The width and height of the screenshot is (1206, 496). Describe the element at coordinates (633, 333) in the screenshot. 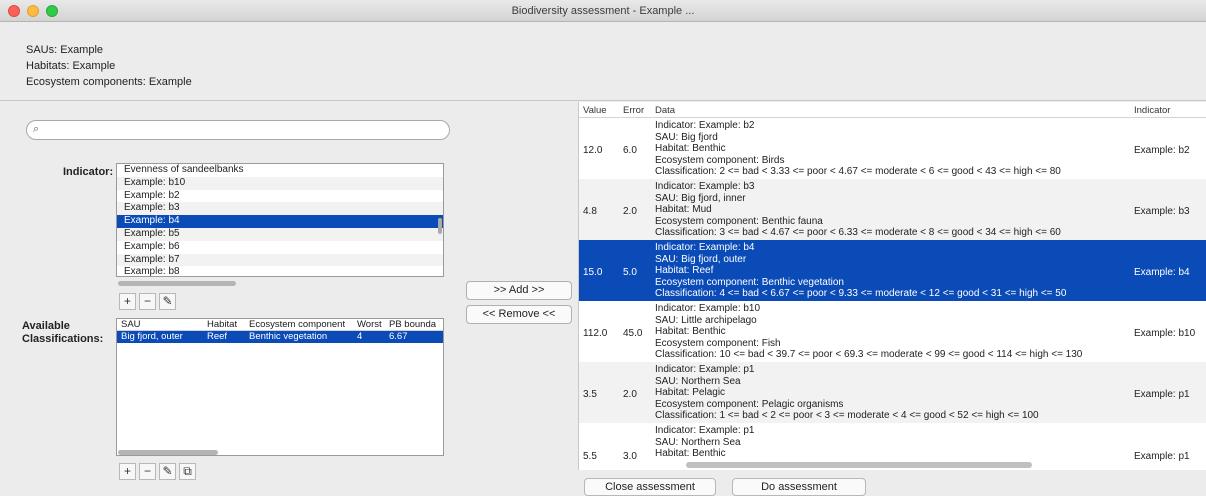

I see `cell-error: 45.0` at that location.